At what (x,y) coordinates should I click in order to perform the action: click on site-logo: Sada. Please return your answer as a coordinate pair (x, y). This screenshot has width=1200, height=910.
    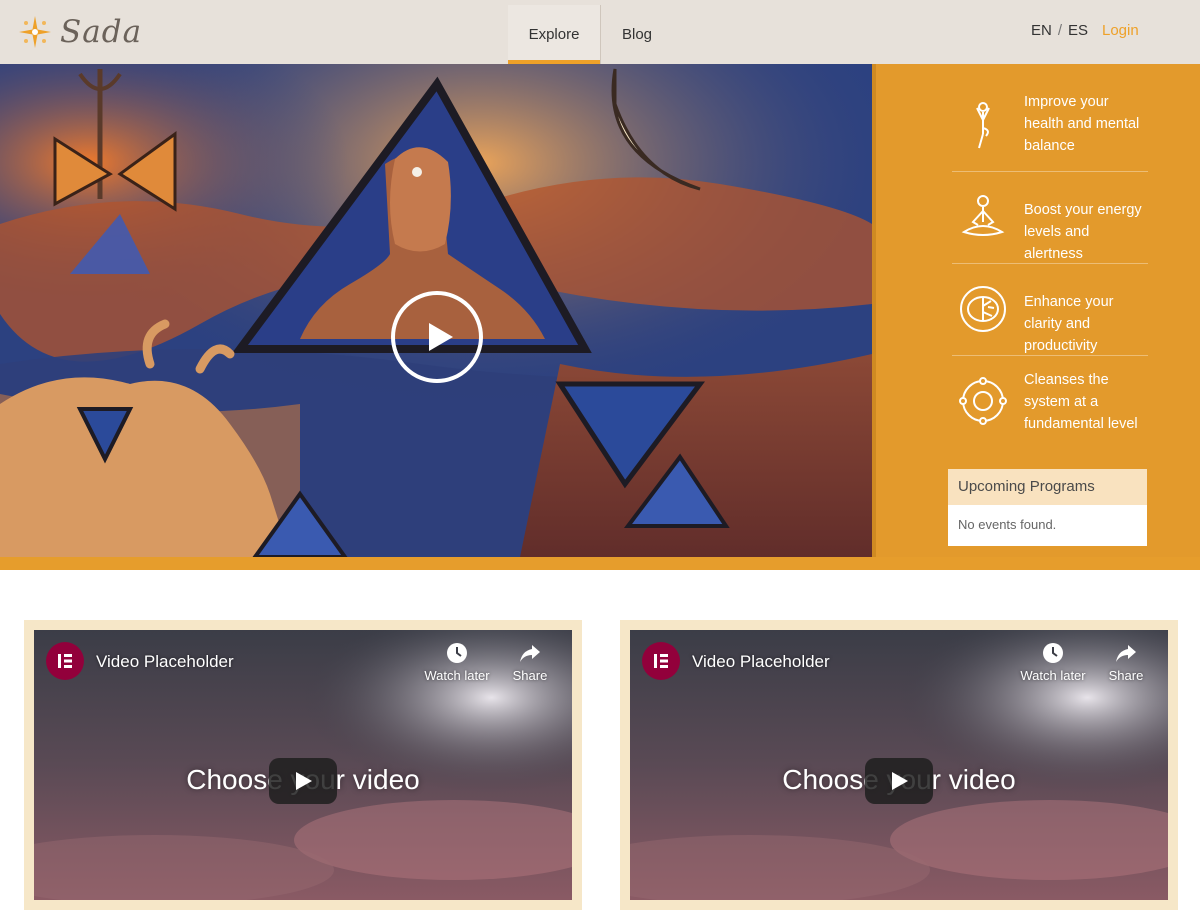
    Looking at the image, I should click on (80, 32).